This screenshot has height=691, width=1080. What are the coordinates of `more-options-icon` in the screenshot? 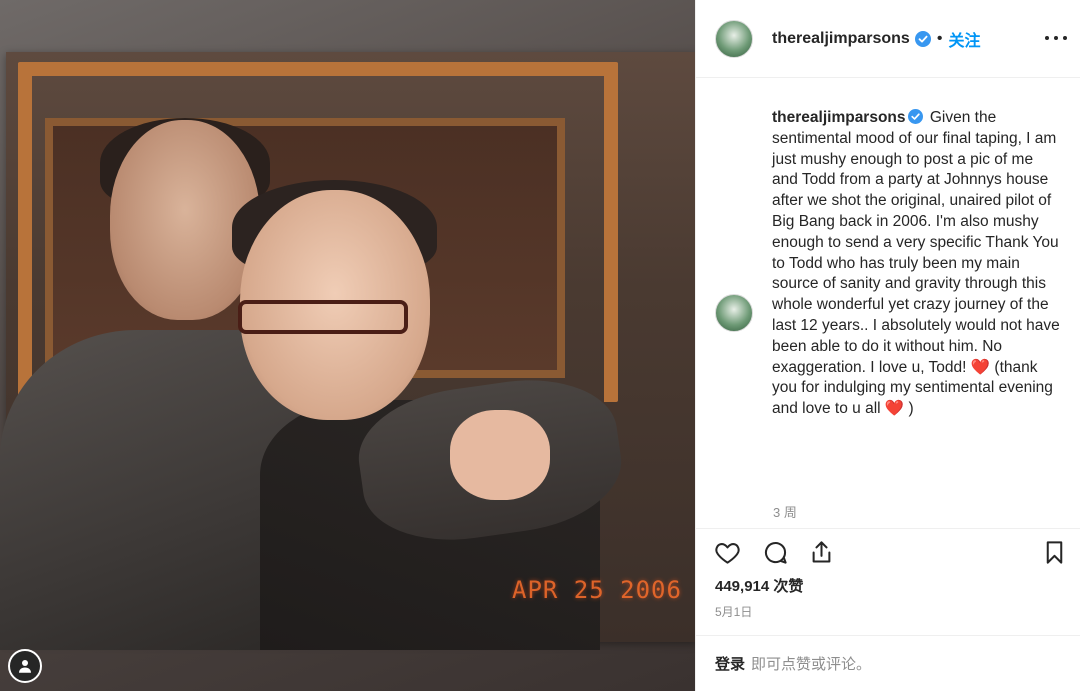 It's located at (1056, 38).